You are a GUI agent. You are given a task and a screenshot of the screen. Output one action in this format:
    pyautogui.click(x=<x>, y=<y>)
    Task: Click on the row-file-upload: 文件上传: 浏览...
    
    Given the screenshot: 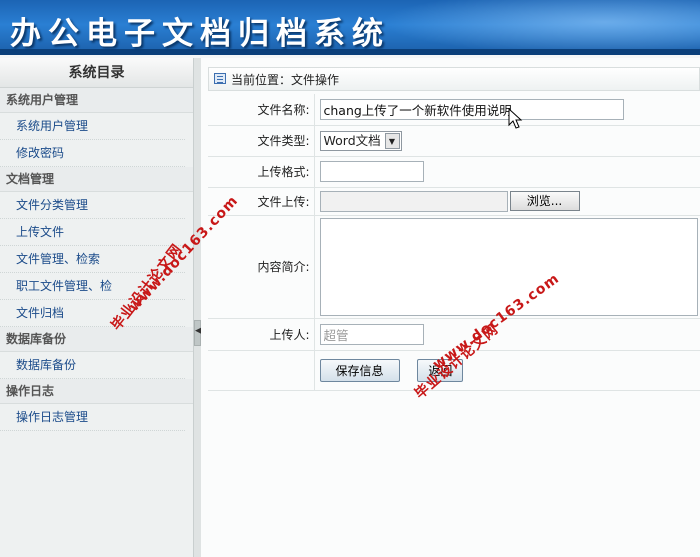 What is the action you would take?
    pyautogui.click(x=454, y=201)
    